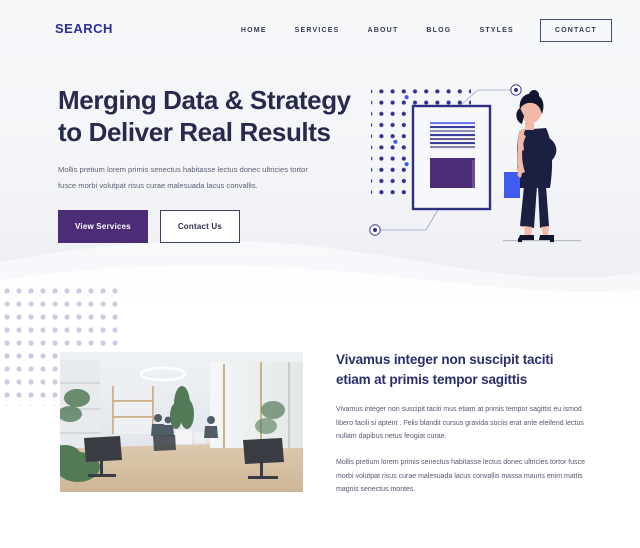 This screenshot has width=640, height=548. Describe the element at coordinates (375, 230) in the screenshot. I see `hero-node-bottom` at that location.